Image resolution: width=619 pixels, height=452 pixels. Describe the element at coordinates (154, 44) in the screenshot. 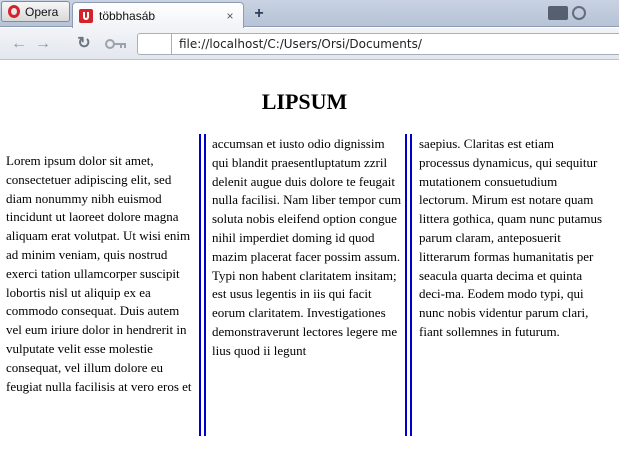

I see `site-info-button` at that location.